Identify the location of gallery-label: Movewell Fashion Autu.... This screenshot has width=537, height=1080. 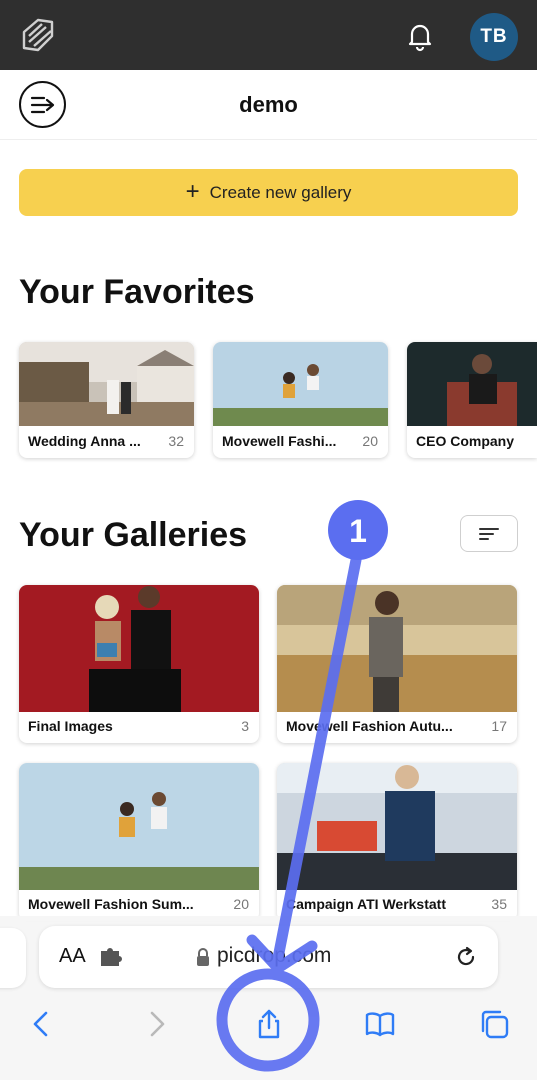
(369, 726).